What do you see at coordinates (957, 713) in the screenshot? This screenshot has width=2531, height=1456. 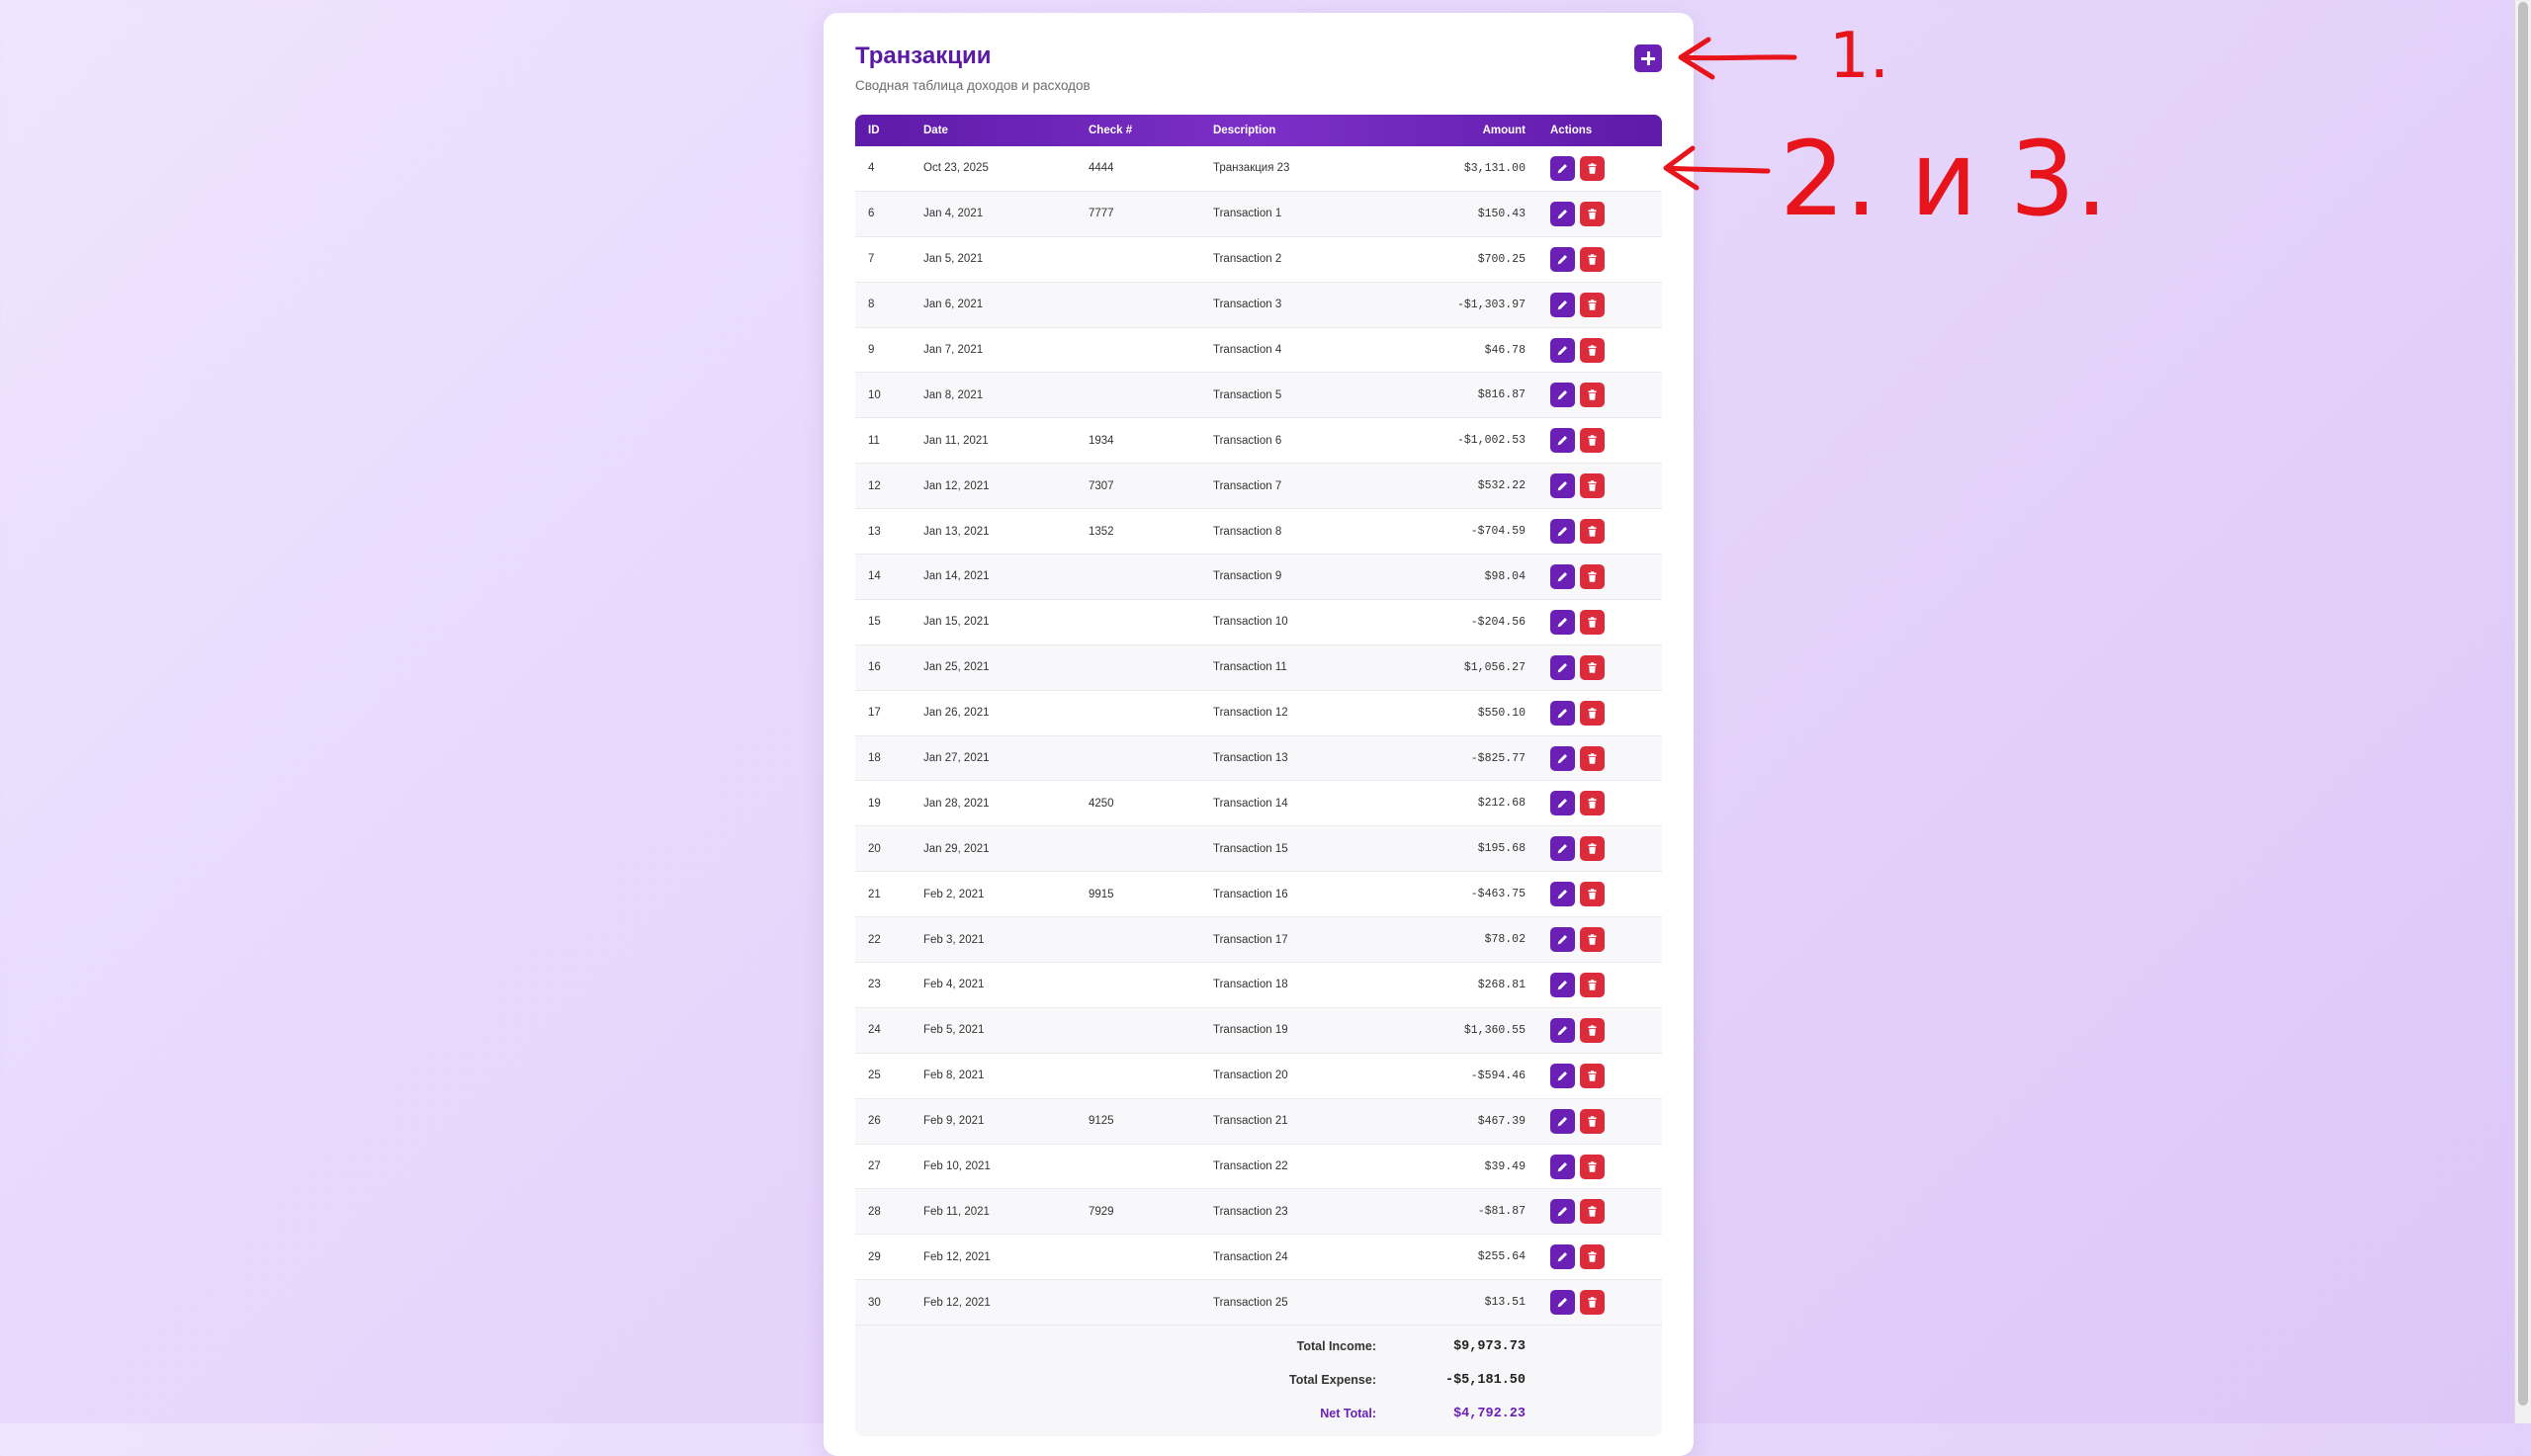 I see `cell-date: Jan 26, 2021` at bounding box center [957, 713].